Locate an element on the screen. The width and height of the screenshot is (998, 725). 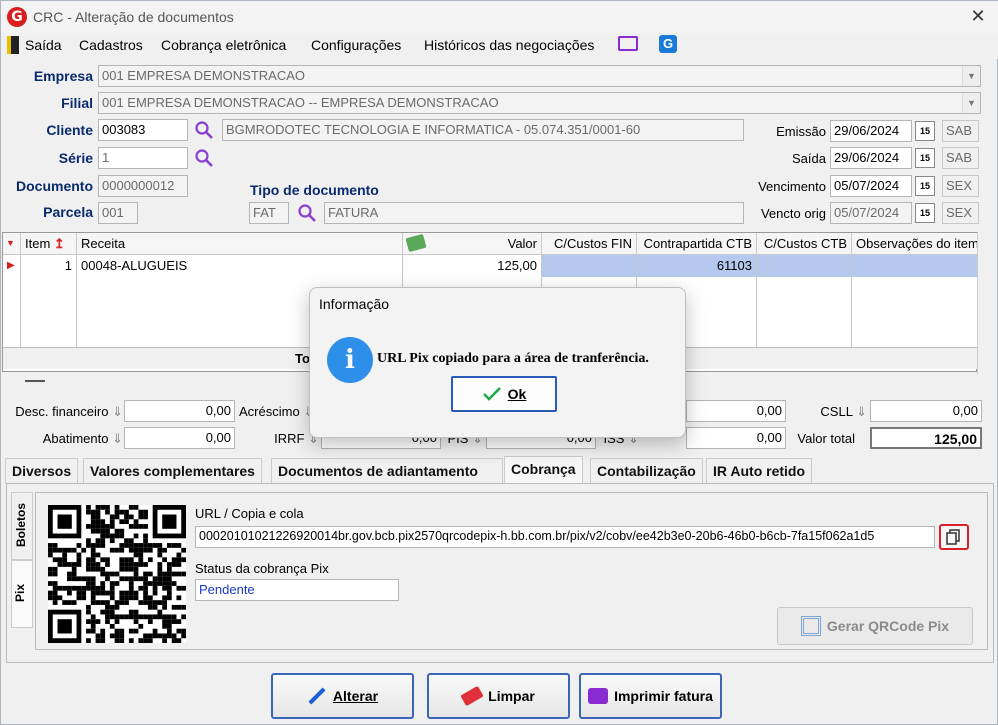
alterar-button: Alterar is located at coordinates (342, 696).